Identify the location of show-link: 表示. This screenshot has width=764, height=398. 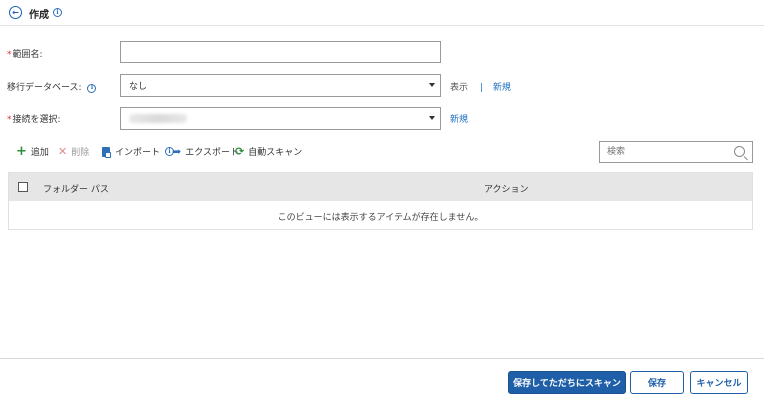
(459, 88).